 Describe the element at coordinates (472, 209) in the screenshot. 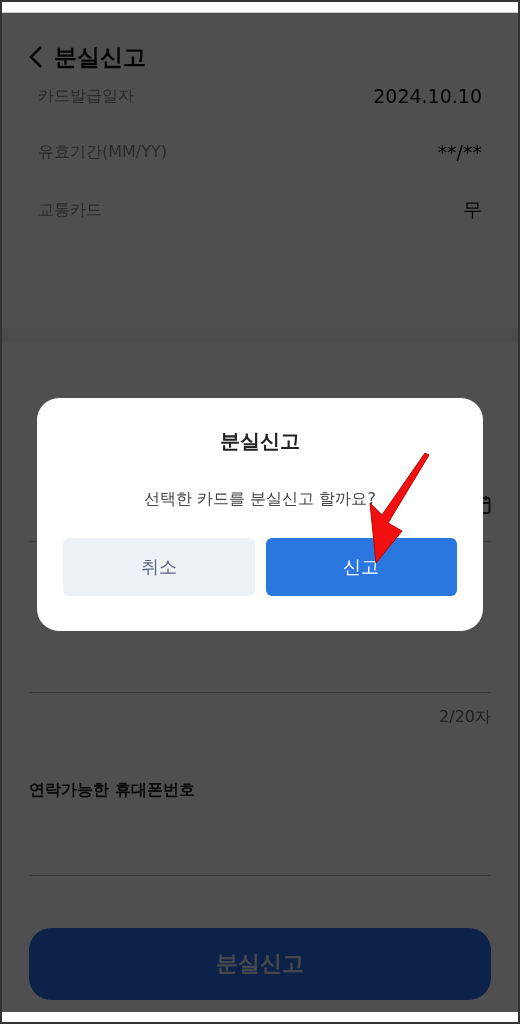

I see `info-value: 무` at that location.